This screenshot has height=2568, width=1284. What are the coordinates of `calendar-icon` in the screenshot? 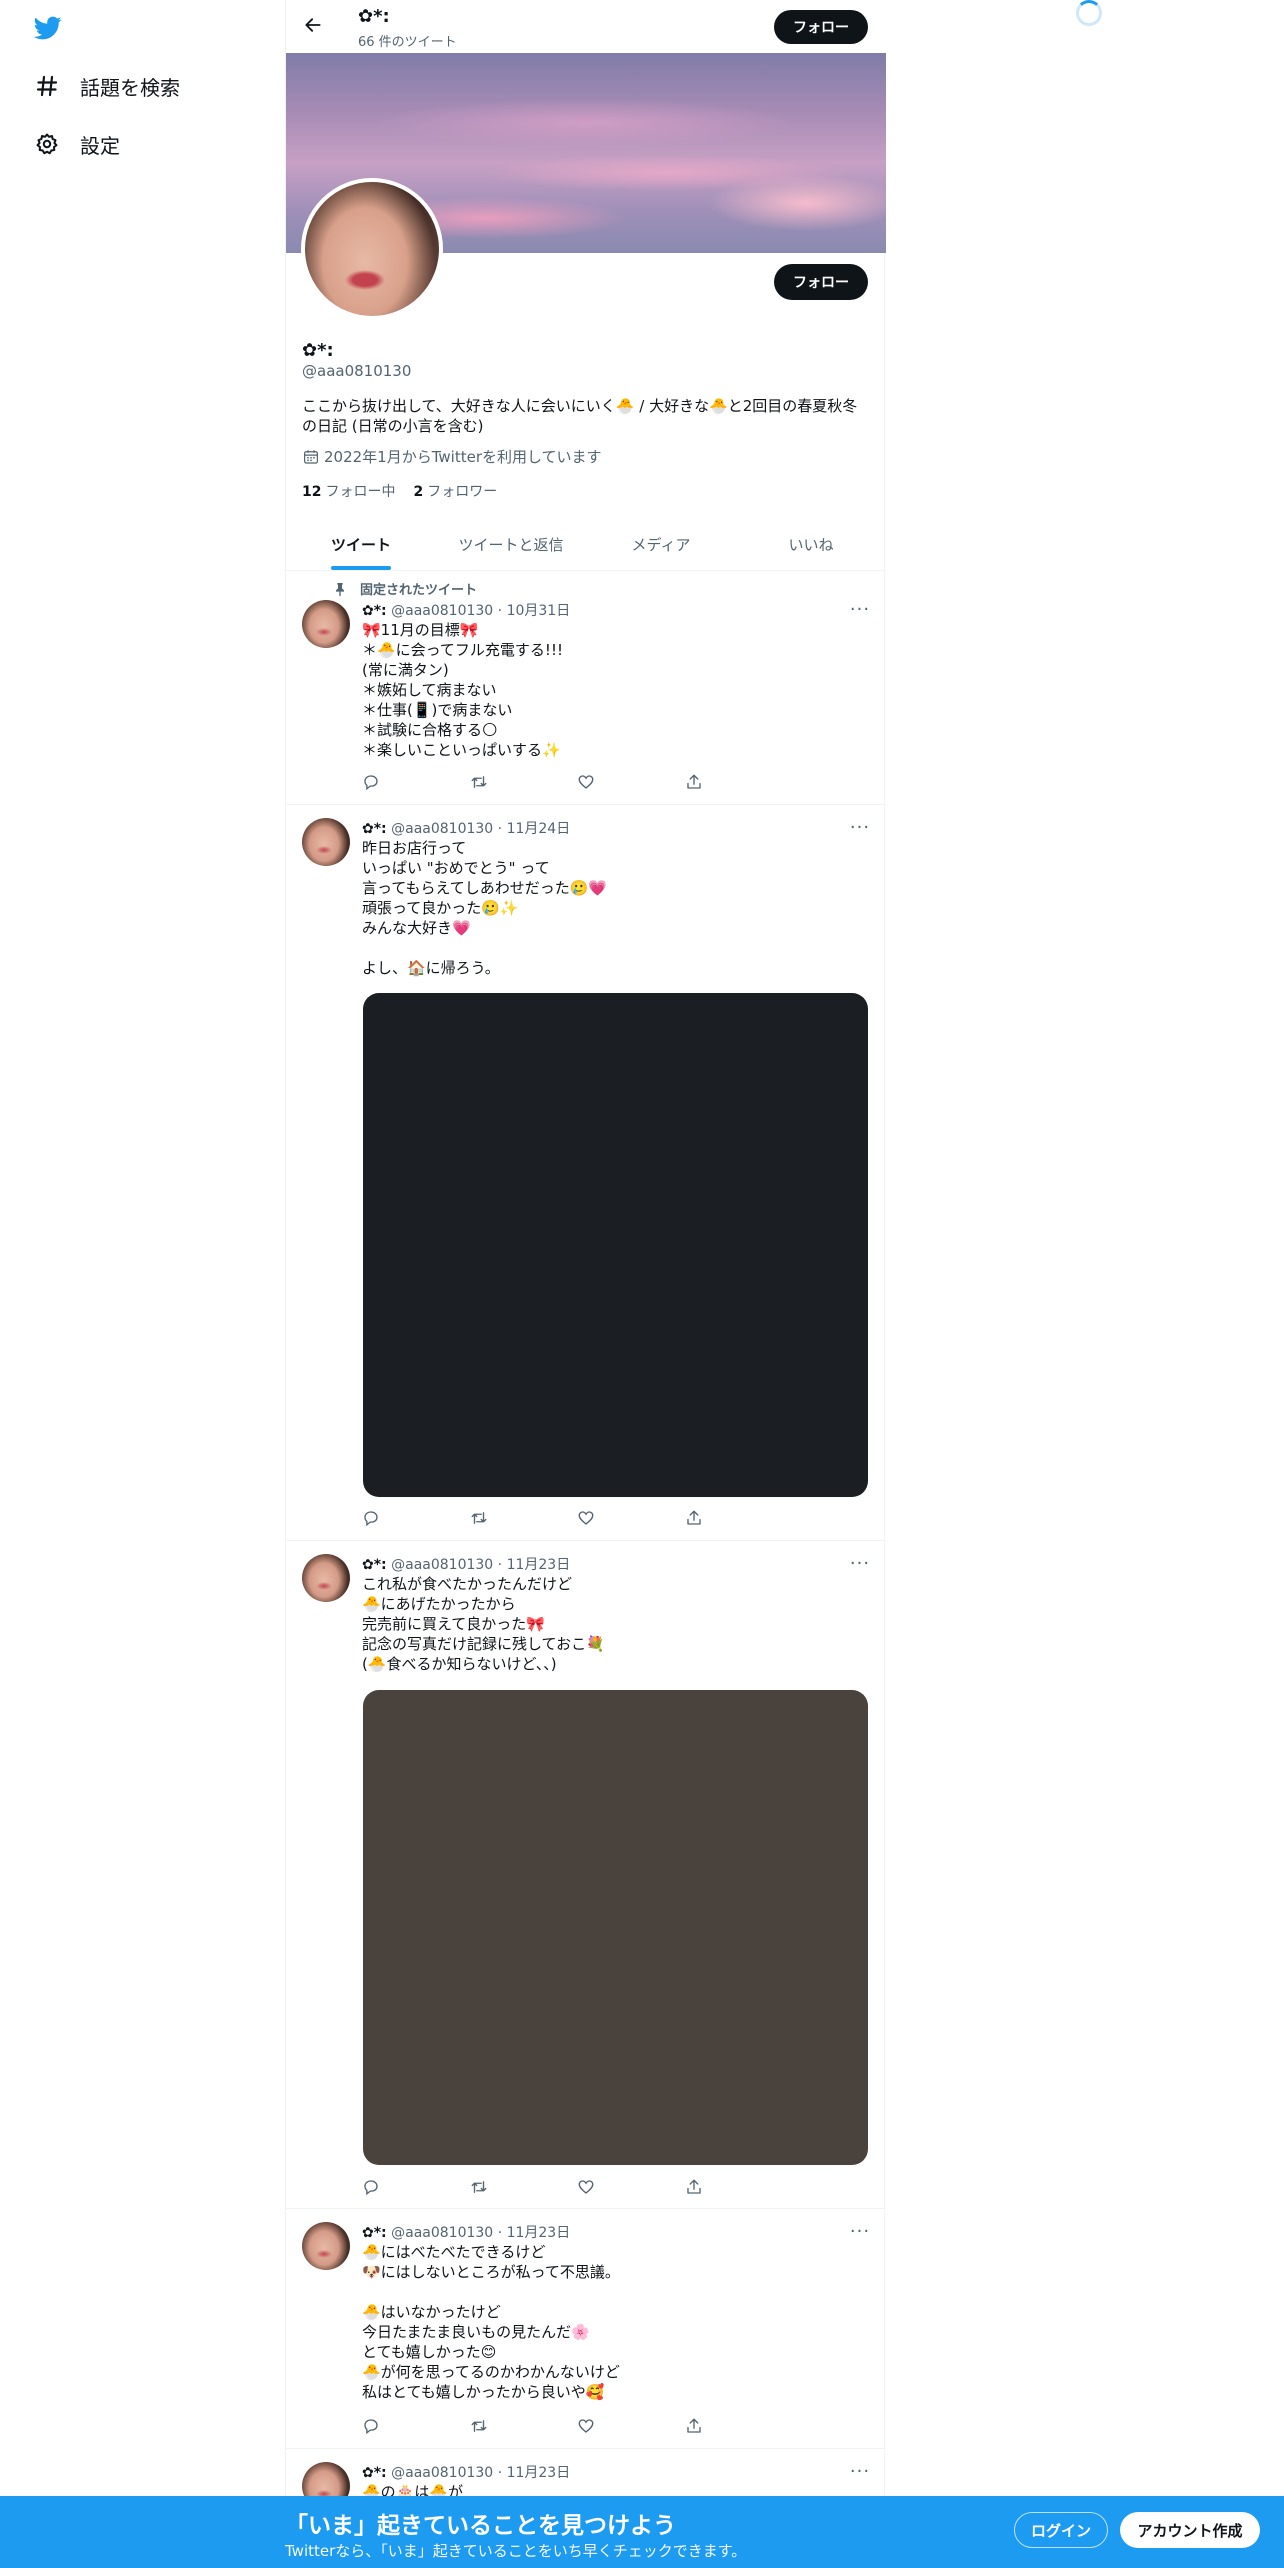 It's located at (311, 457).